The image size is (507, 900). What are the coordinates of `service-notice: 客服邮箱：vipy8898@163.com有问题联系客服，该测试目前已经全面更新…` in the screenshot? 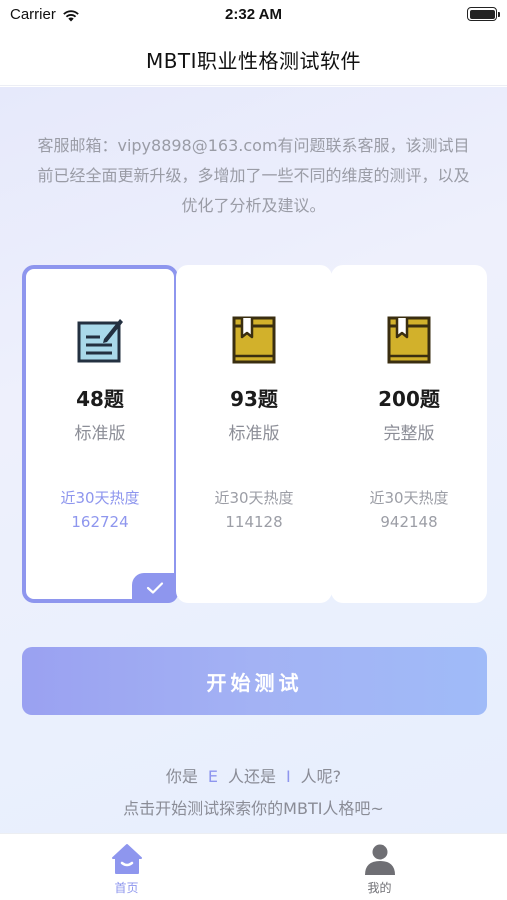 It's located at (253, 175).